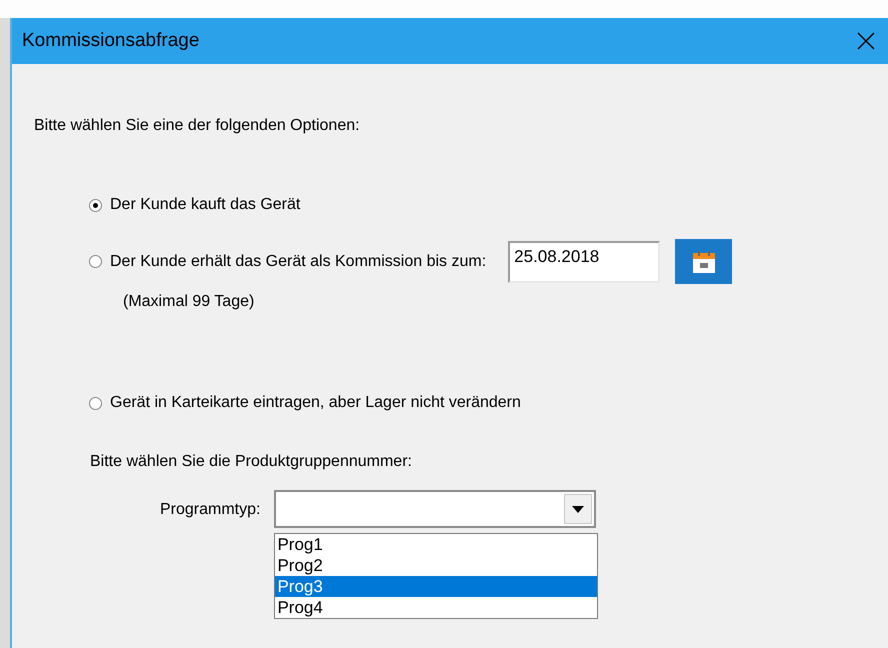  I want to click on list-item: Prog4, so click(436, 607).